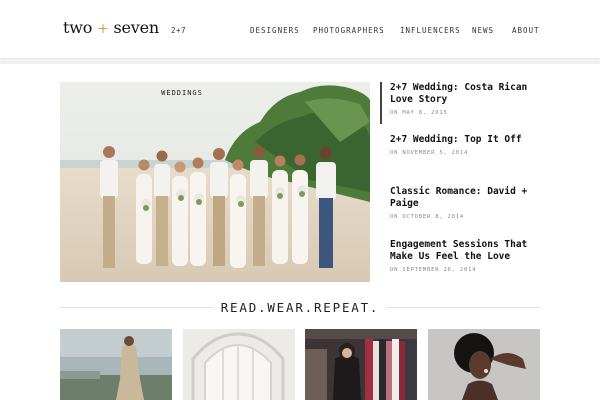  What do you see at coordinates (483, 30) in the screenshot?
I see `nav-news: NEWS` at bounding box center [483, 30].